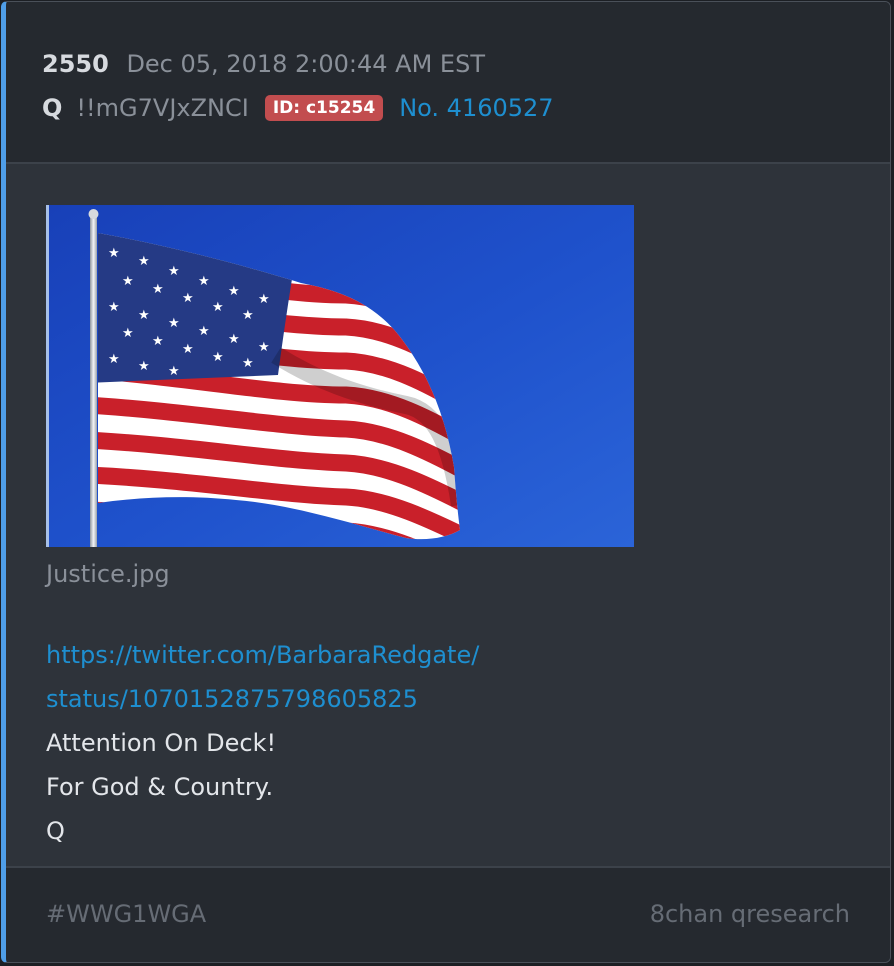 The image size is (894, 966). What do you see at coordinates (324, 108) in the screenshot?
I see `id-badge: ID: c15254` at bounding box center [324, 108].